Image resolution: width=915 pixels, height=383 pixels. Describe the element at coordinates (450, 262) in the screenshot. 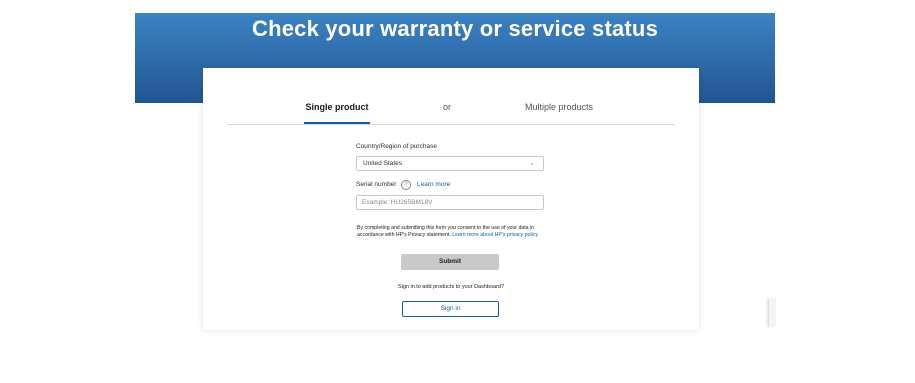

I see `submit-button: Submit` at that location.